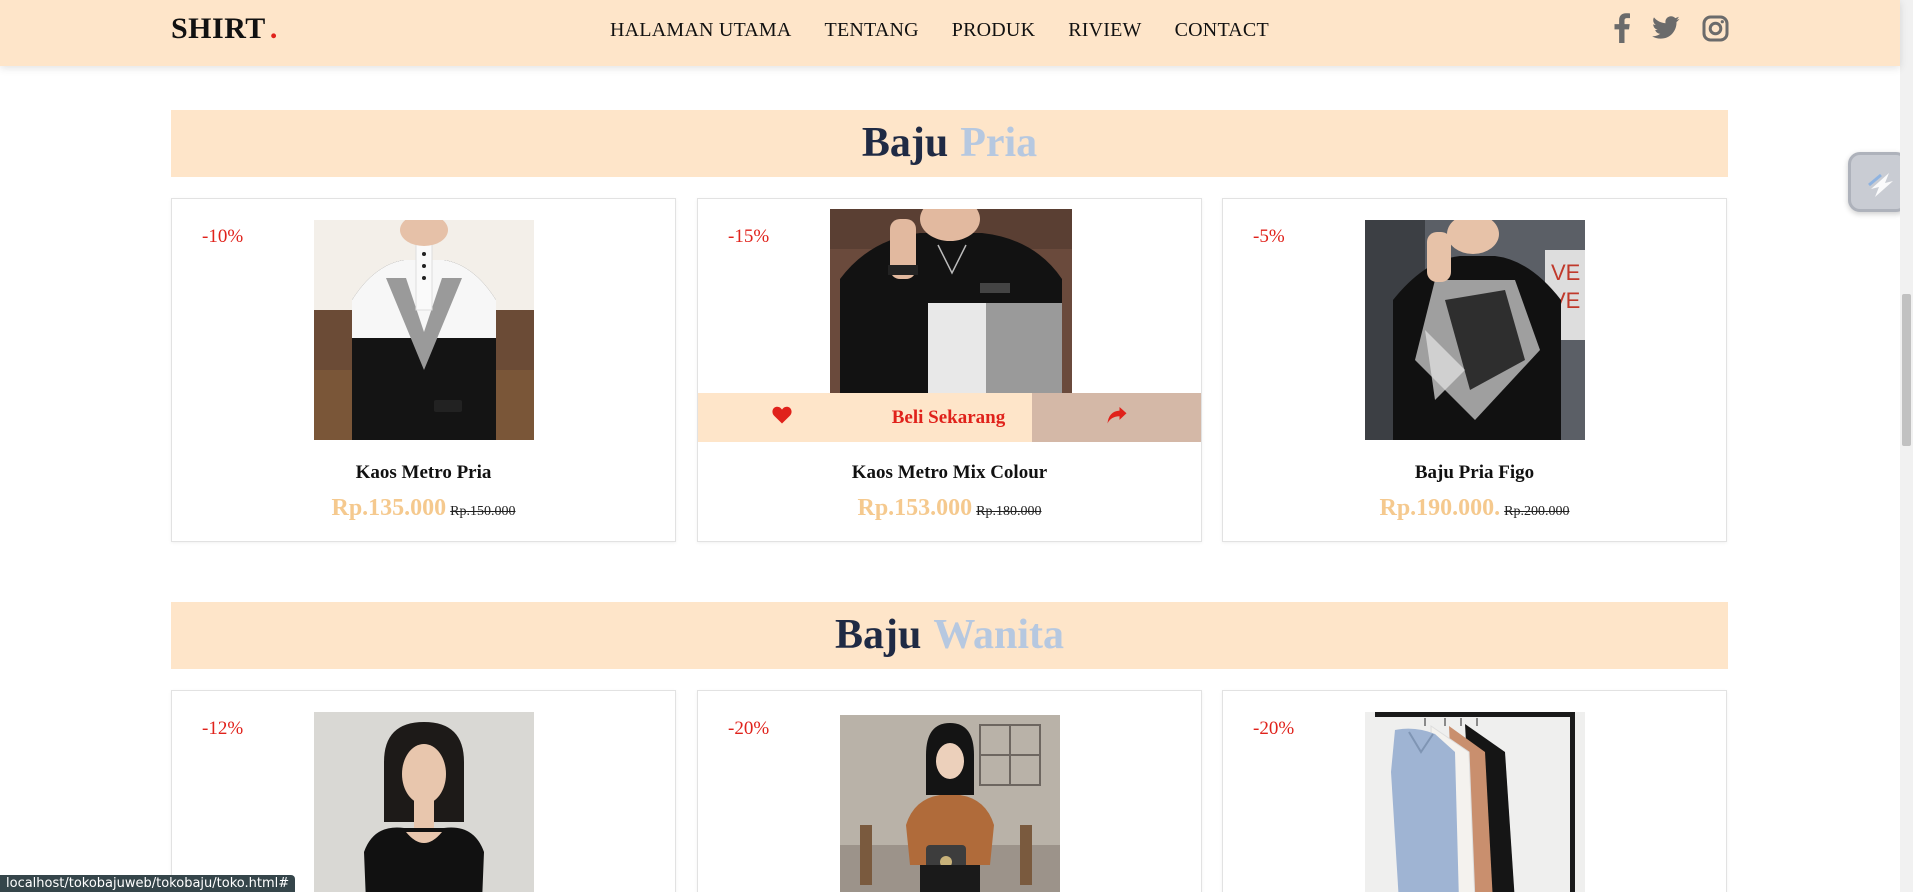 The height and width of the screenshot is (892, 1913). What do you see at coordinates (223, 728) in the screenshot?
I see `discount-badge: -12%` at bounding box center [223, 728].